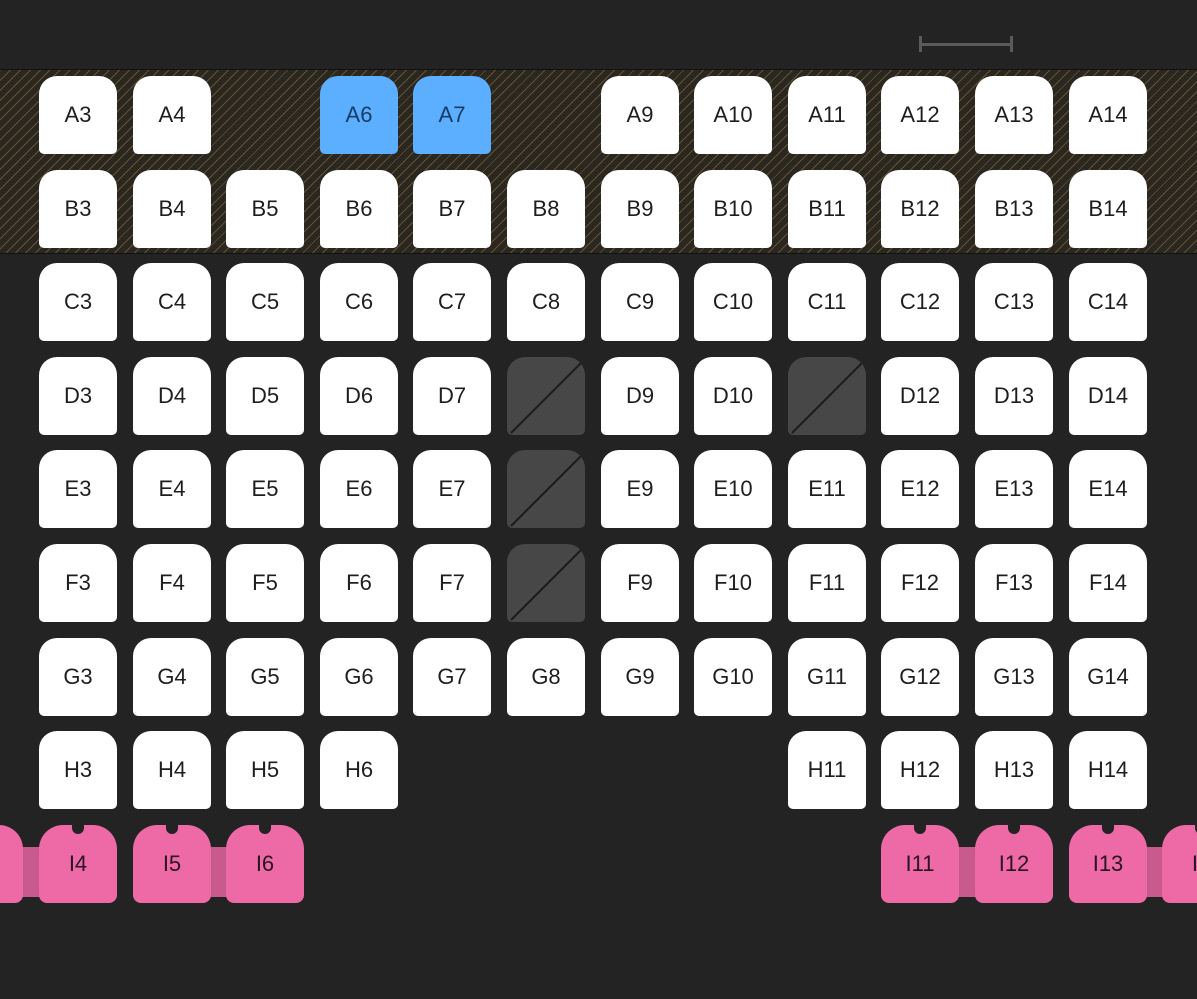  I want to click on seat-c9: C9, so click(640, 302).